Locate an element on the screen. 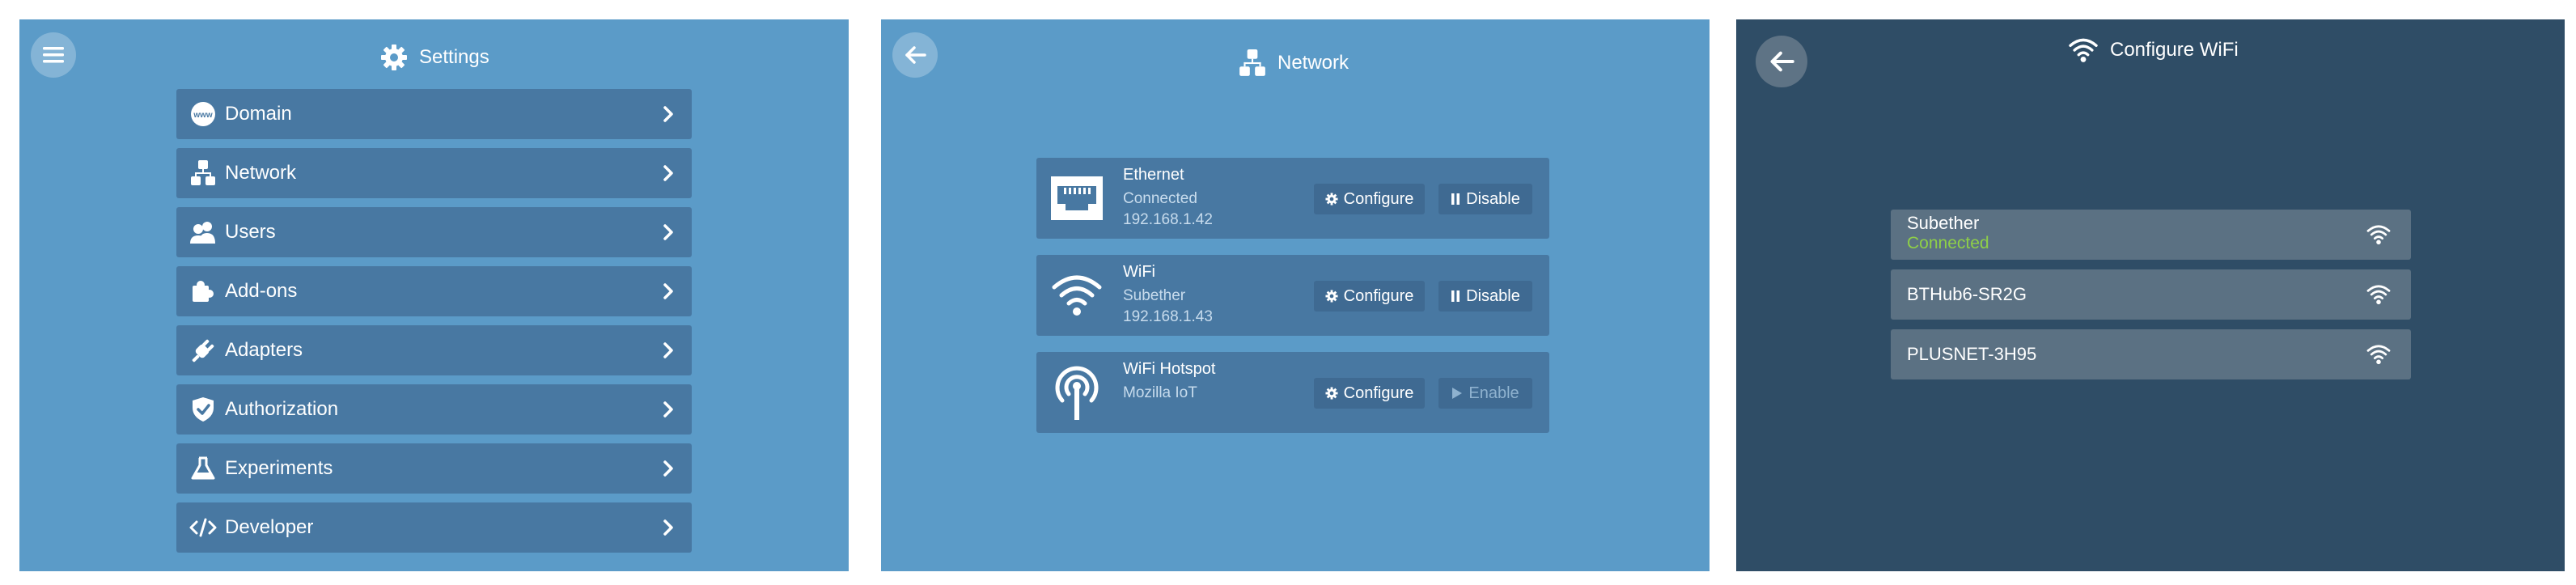 This screenshot has height=585, width=2576. menu-item-users: Users is located at coordinates (434, 232).